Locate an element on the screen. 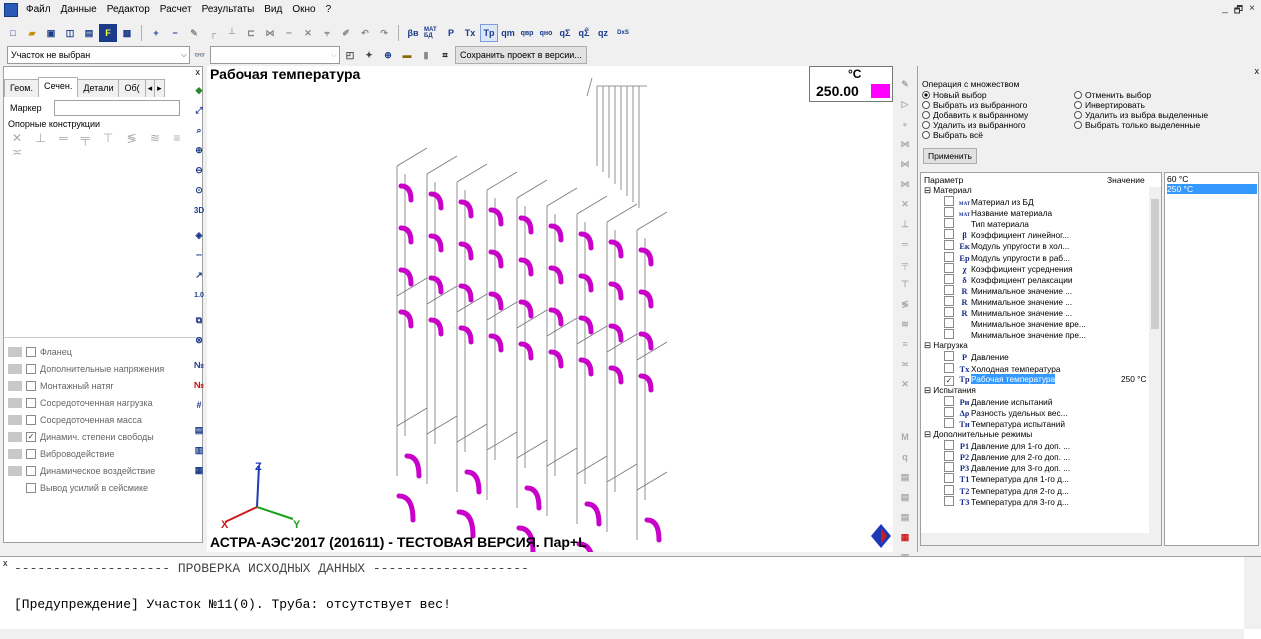 The width and height of the screenshot is (1261, 639). menu-calc: Расчет is located at coordinates (176, 10).